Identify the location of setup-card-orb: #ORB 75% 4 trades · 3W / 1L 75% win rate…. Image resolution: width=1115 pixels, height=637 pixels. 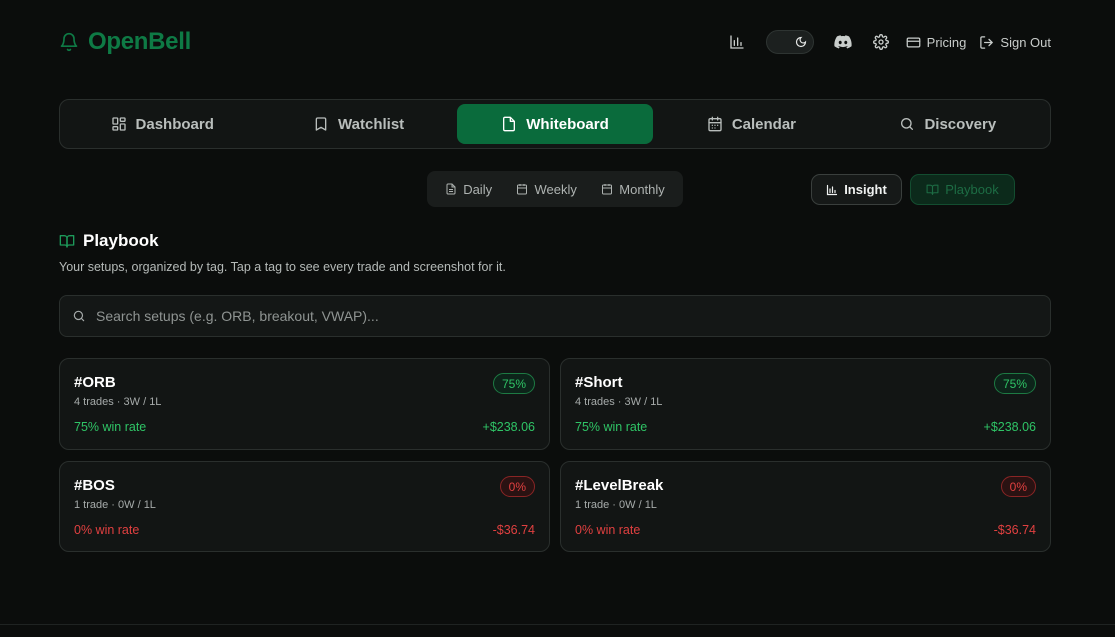
(304, 404).